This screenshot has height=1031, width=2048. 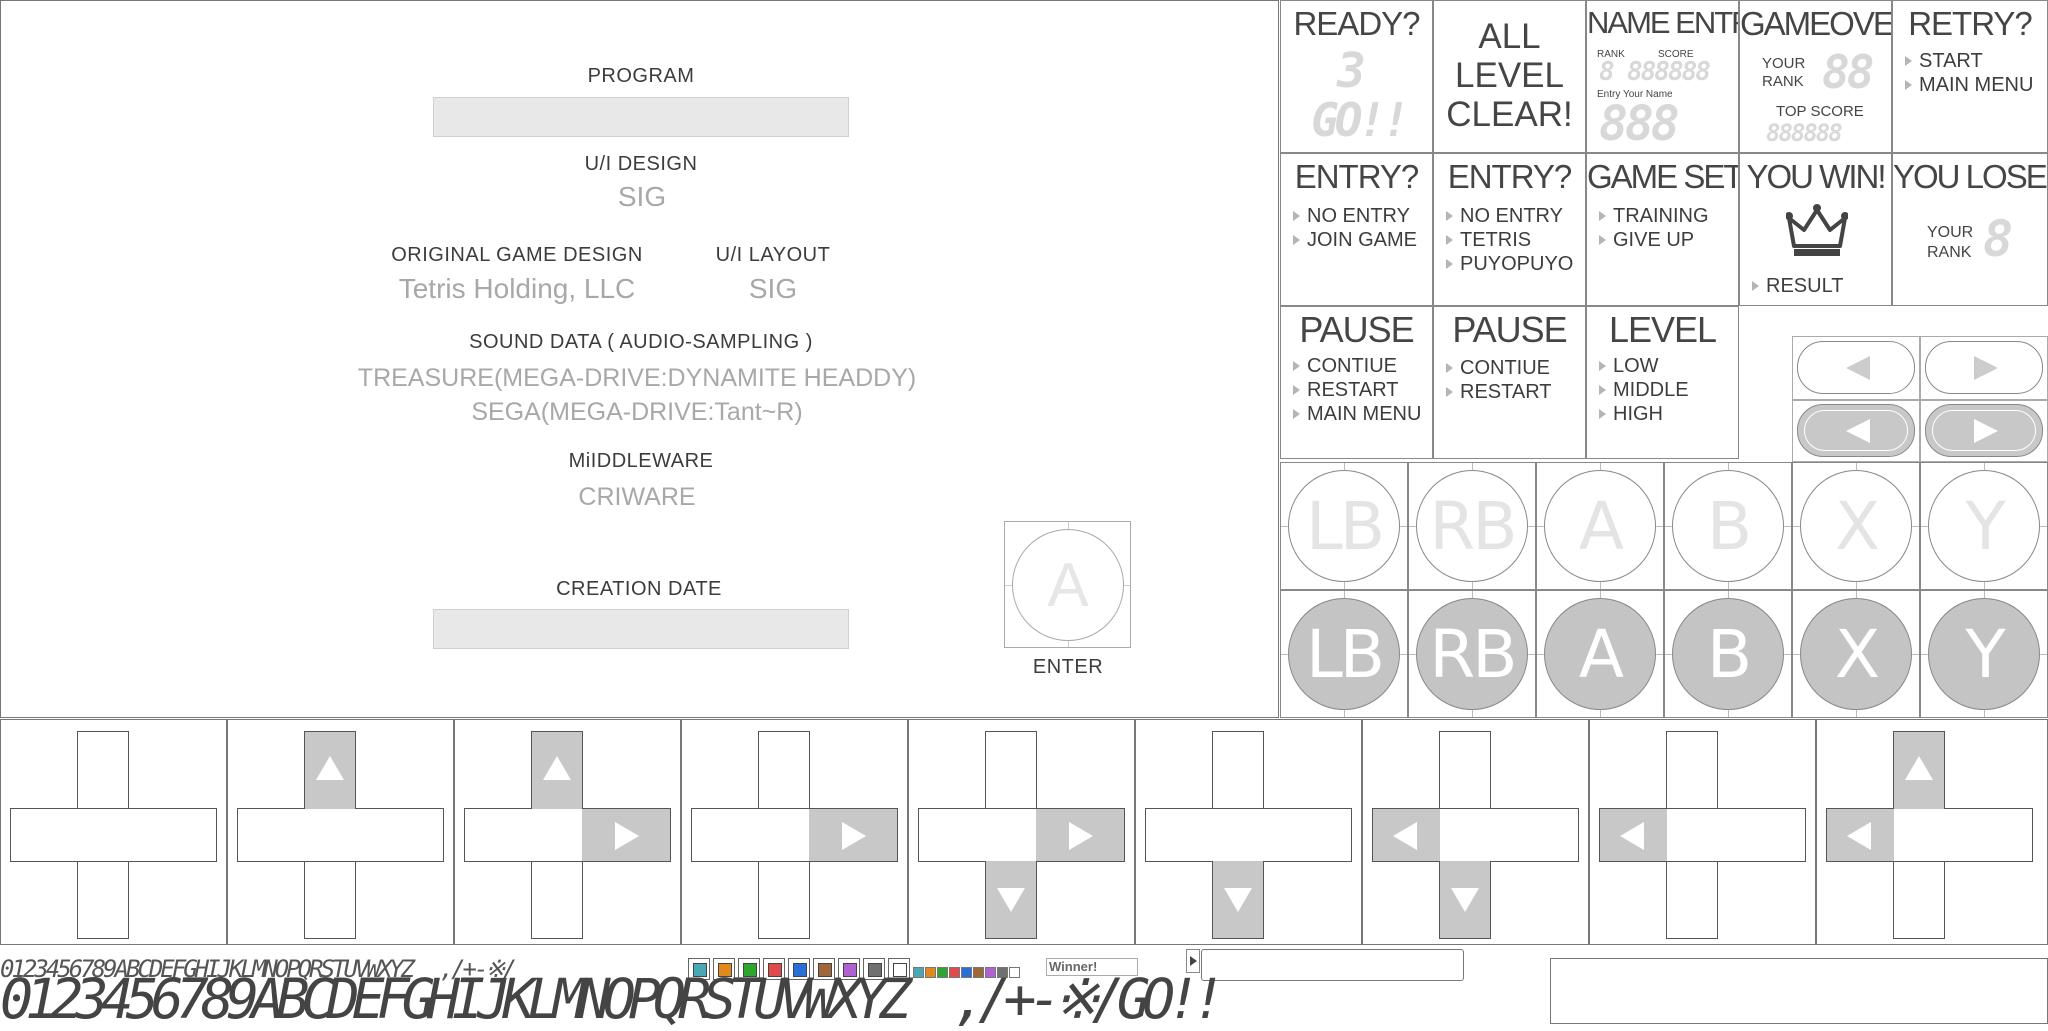 What do you see at coordinates (641, 342) in the screenshot?
I see `sound-data-label: SOUND DATA ( AUDIO-SAMPLING )` at bounding box center [641, 342].